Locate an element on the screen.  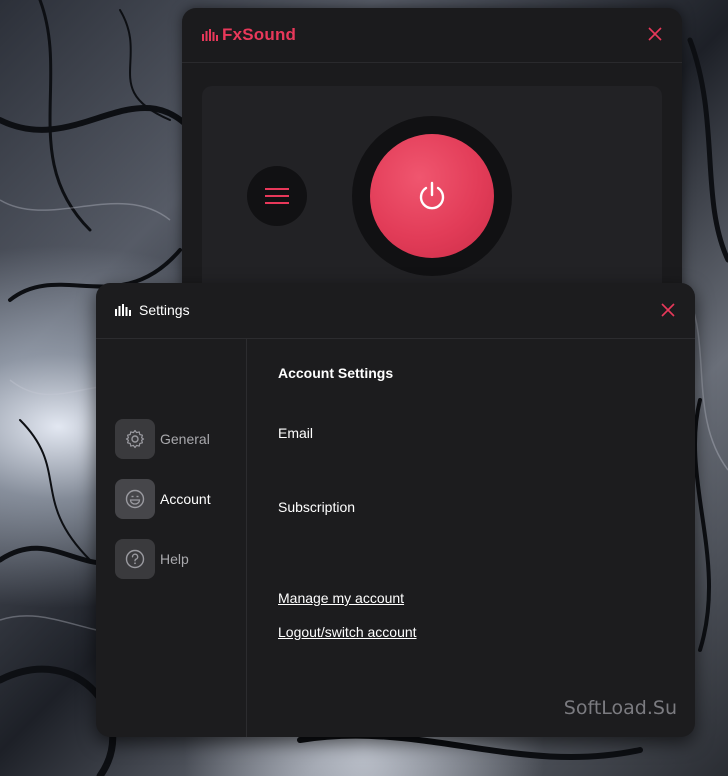
sidebar-item-general: General is located at coordinates (162, 439).